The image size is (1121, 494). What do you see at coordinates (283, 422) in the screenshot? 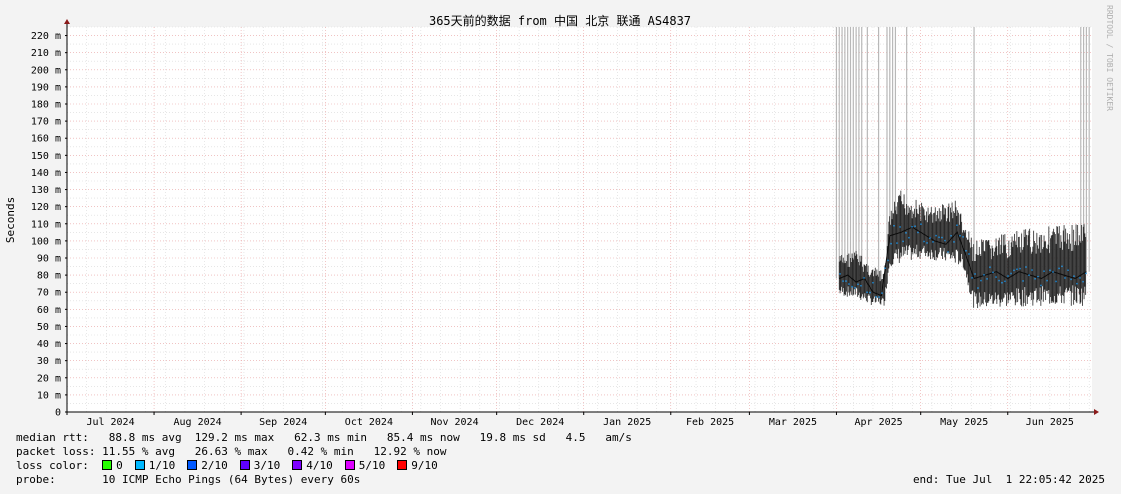
I see `x-tick-label: Sep 2024` at bounding box center [283, 422].